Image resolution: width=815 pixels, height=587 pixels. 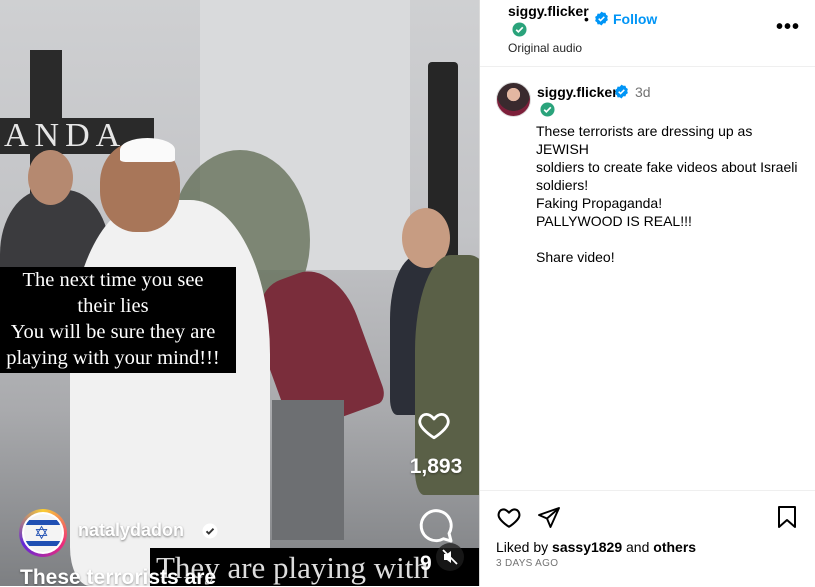 I want to click on liked-by-others: others, so click(x=674, y=547).